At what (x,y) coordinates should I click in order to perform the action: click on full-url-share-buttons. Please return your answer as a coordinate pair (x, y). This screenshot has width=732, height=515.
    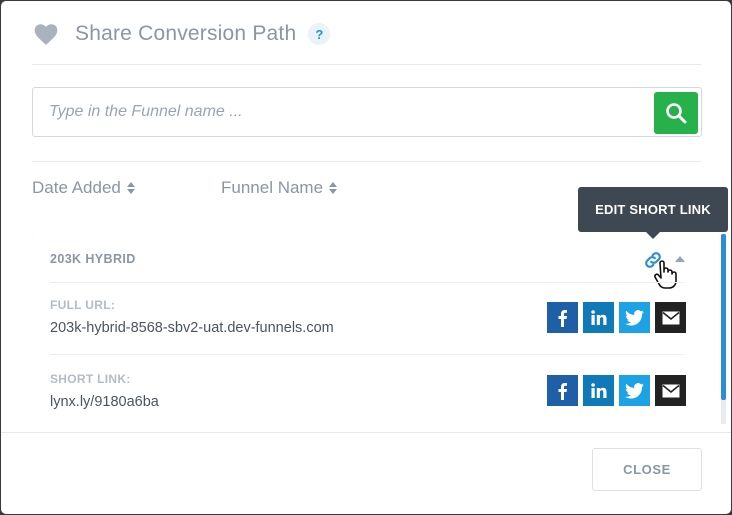
    Looking at the image, I should click on (616, 317).